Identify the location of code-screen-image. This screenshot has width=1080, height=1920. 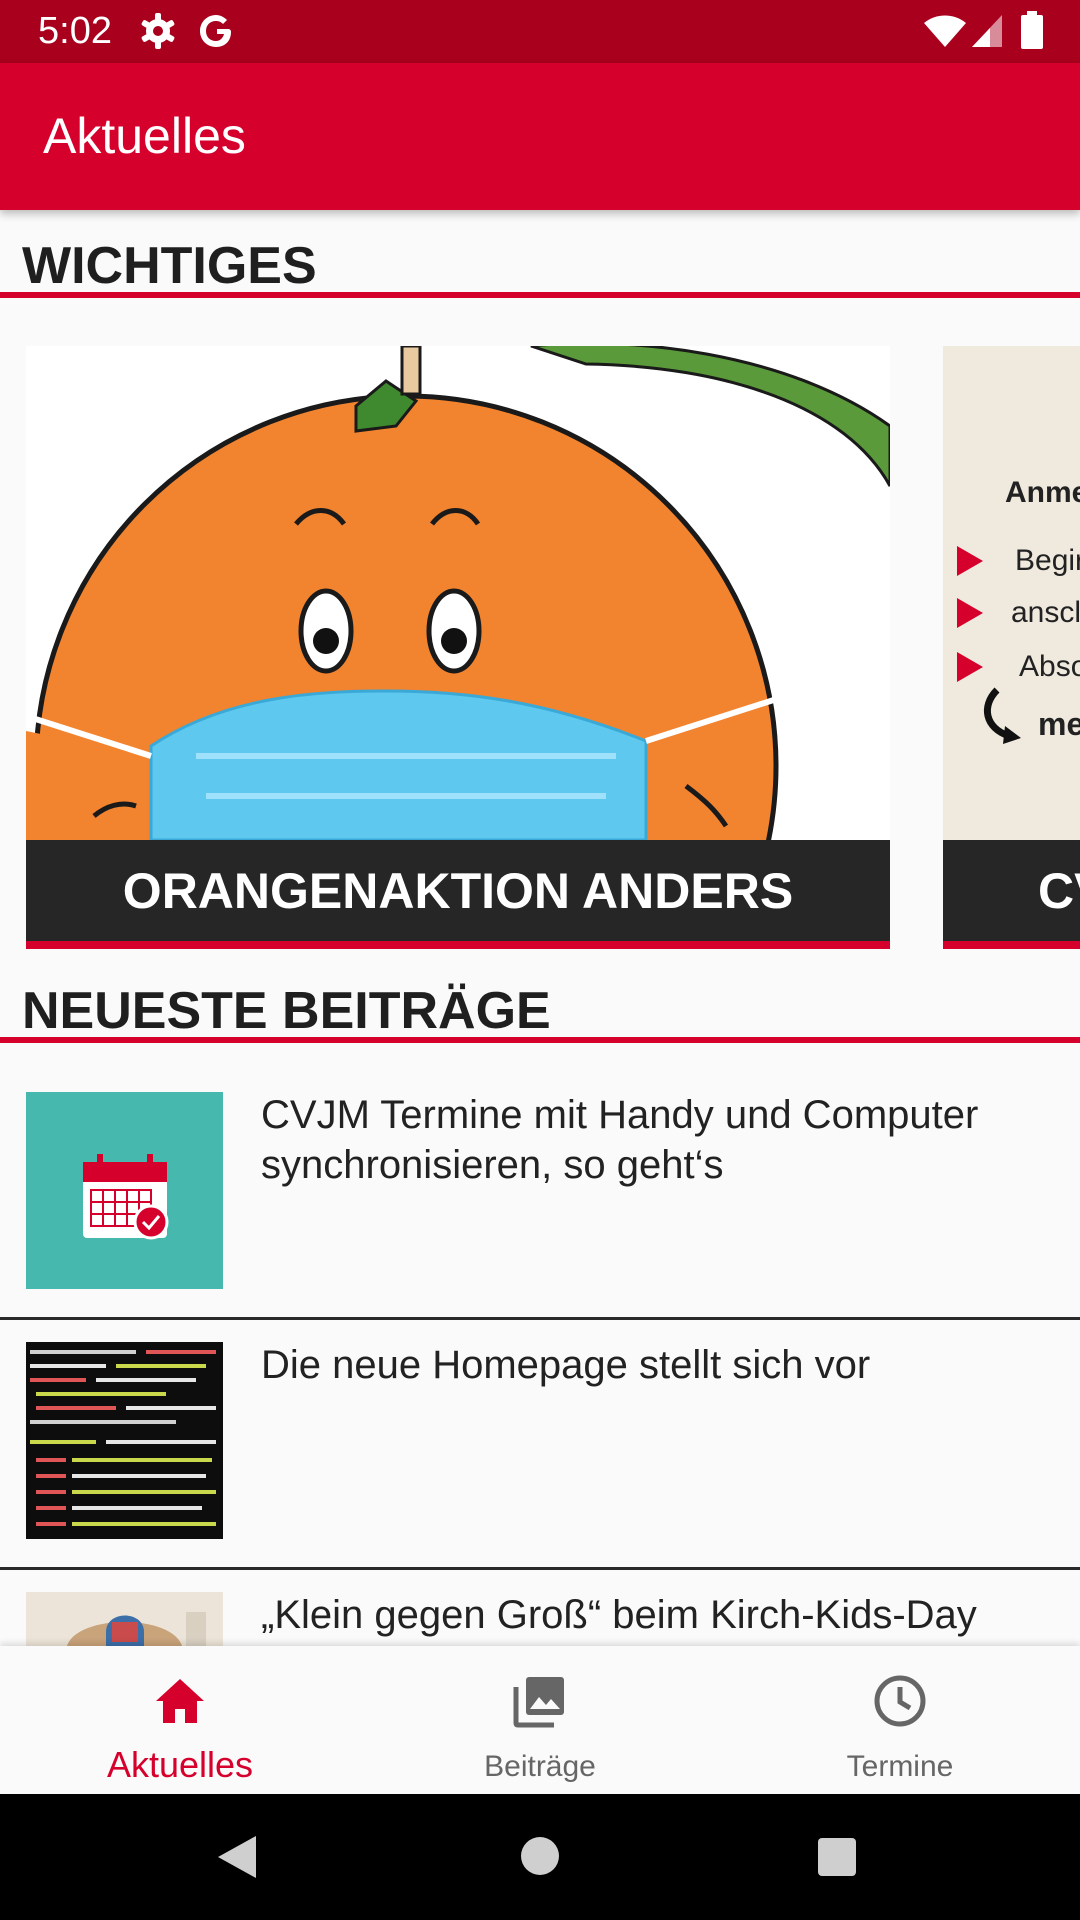
(123, 1438).